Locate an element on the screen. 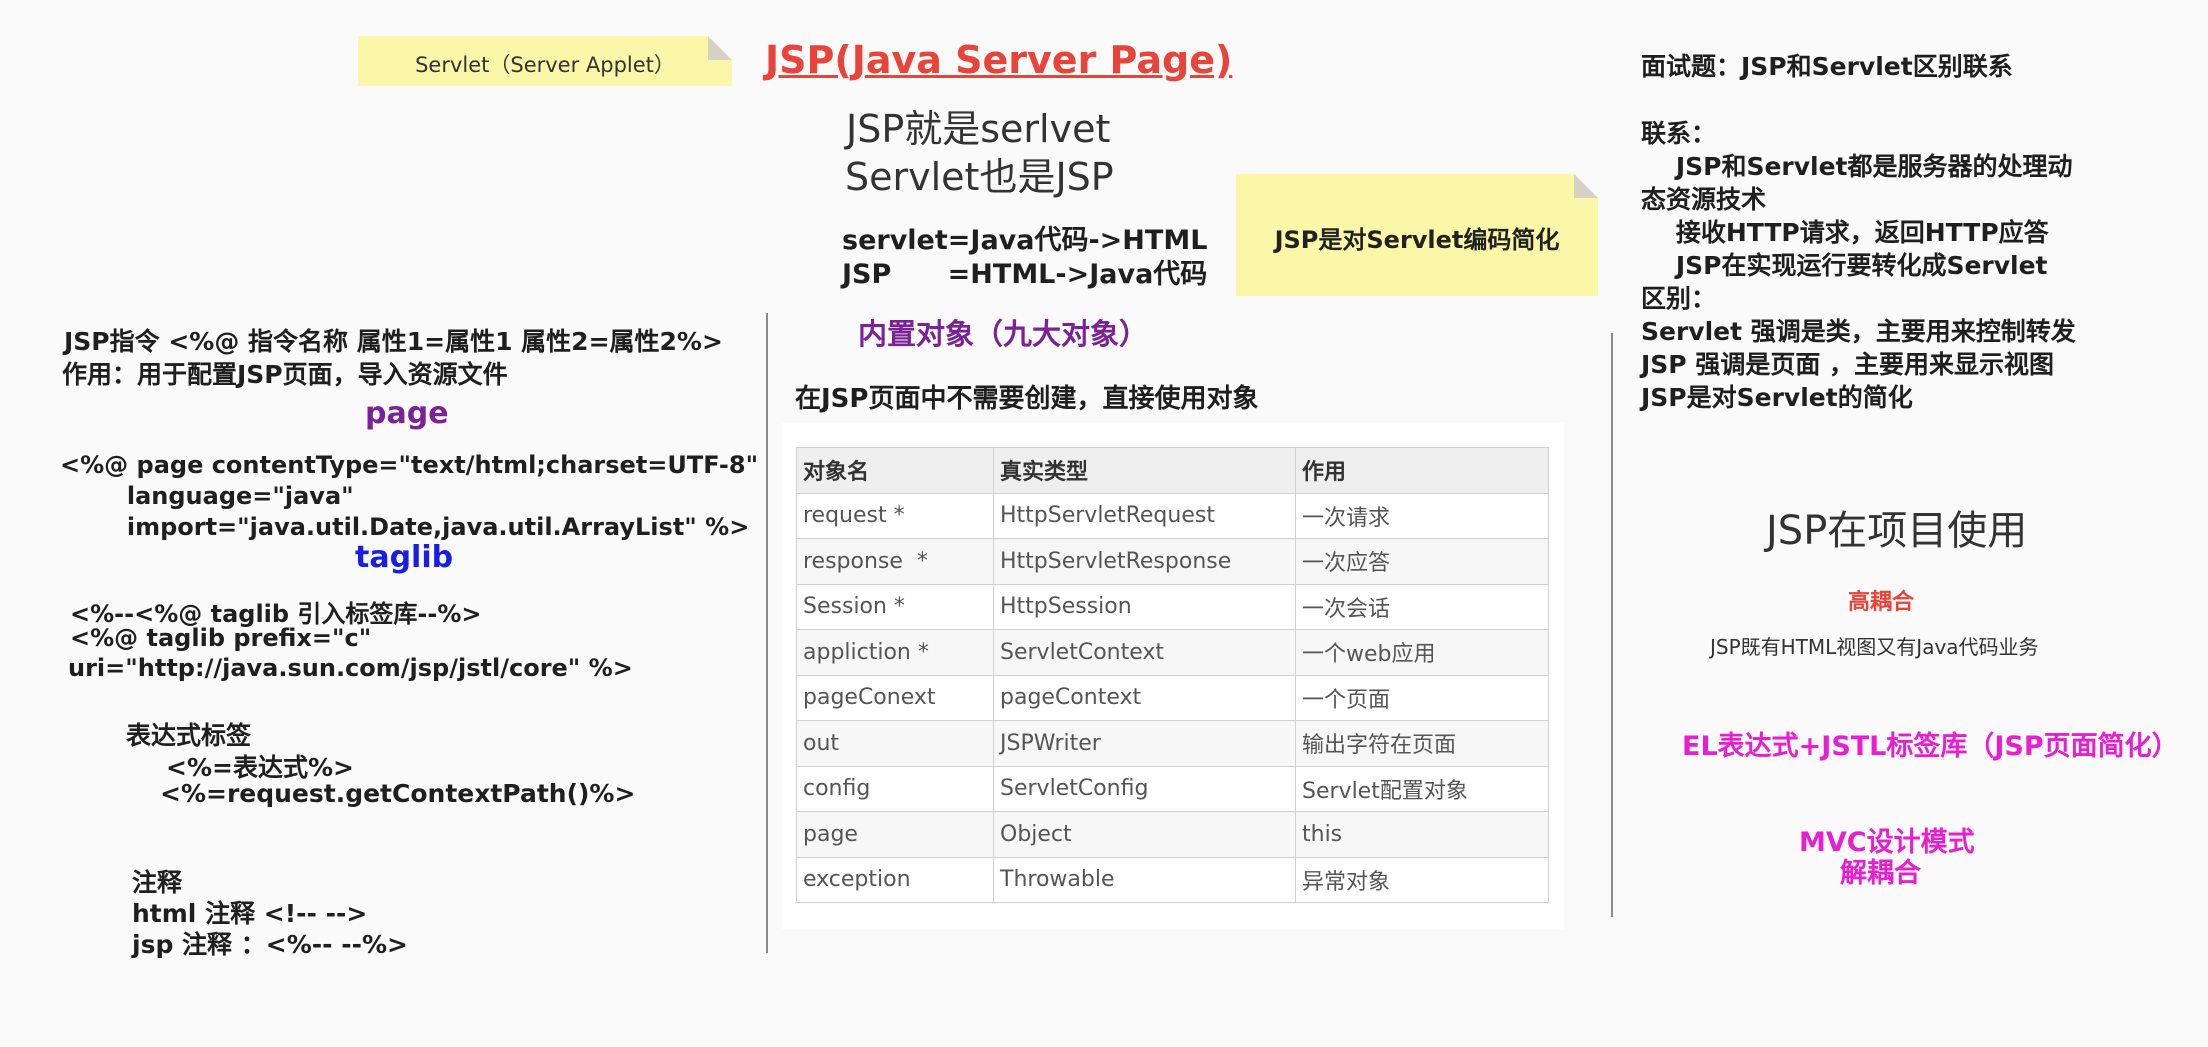 The image size is (2208, 1047). sticky-note-servlet-applet: Servlet（Server Applet） is located at coordinates (545, 61).